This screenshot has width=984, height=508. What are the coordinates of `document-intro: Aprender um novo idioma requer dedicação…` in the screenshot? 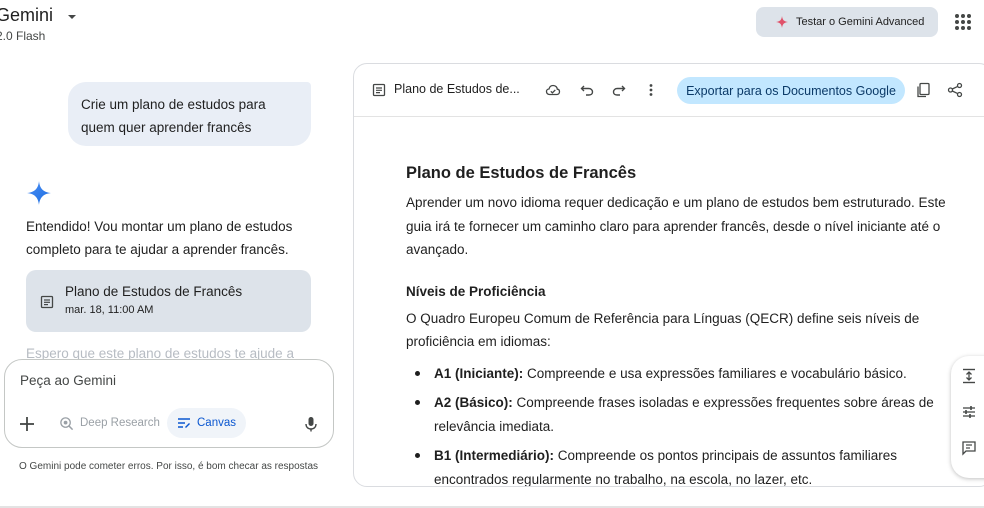 It's located at (676, 226).